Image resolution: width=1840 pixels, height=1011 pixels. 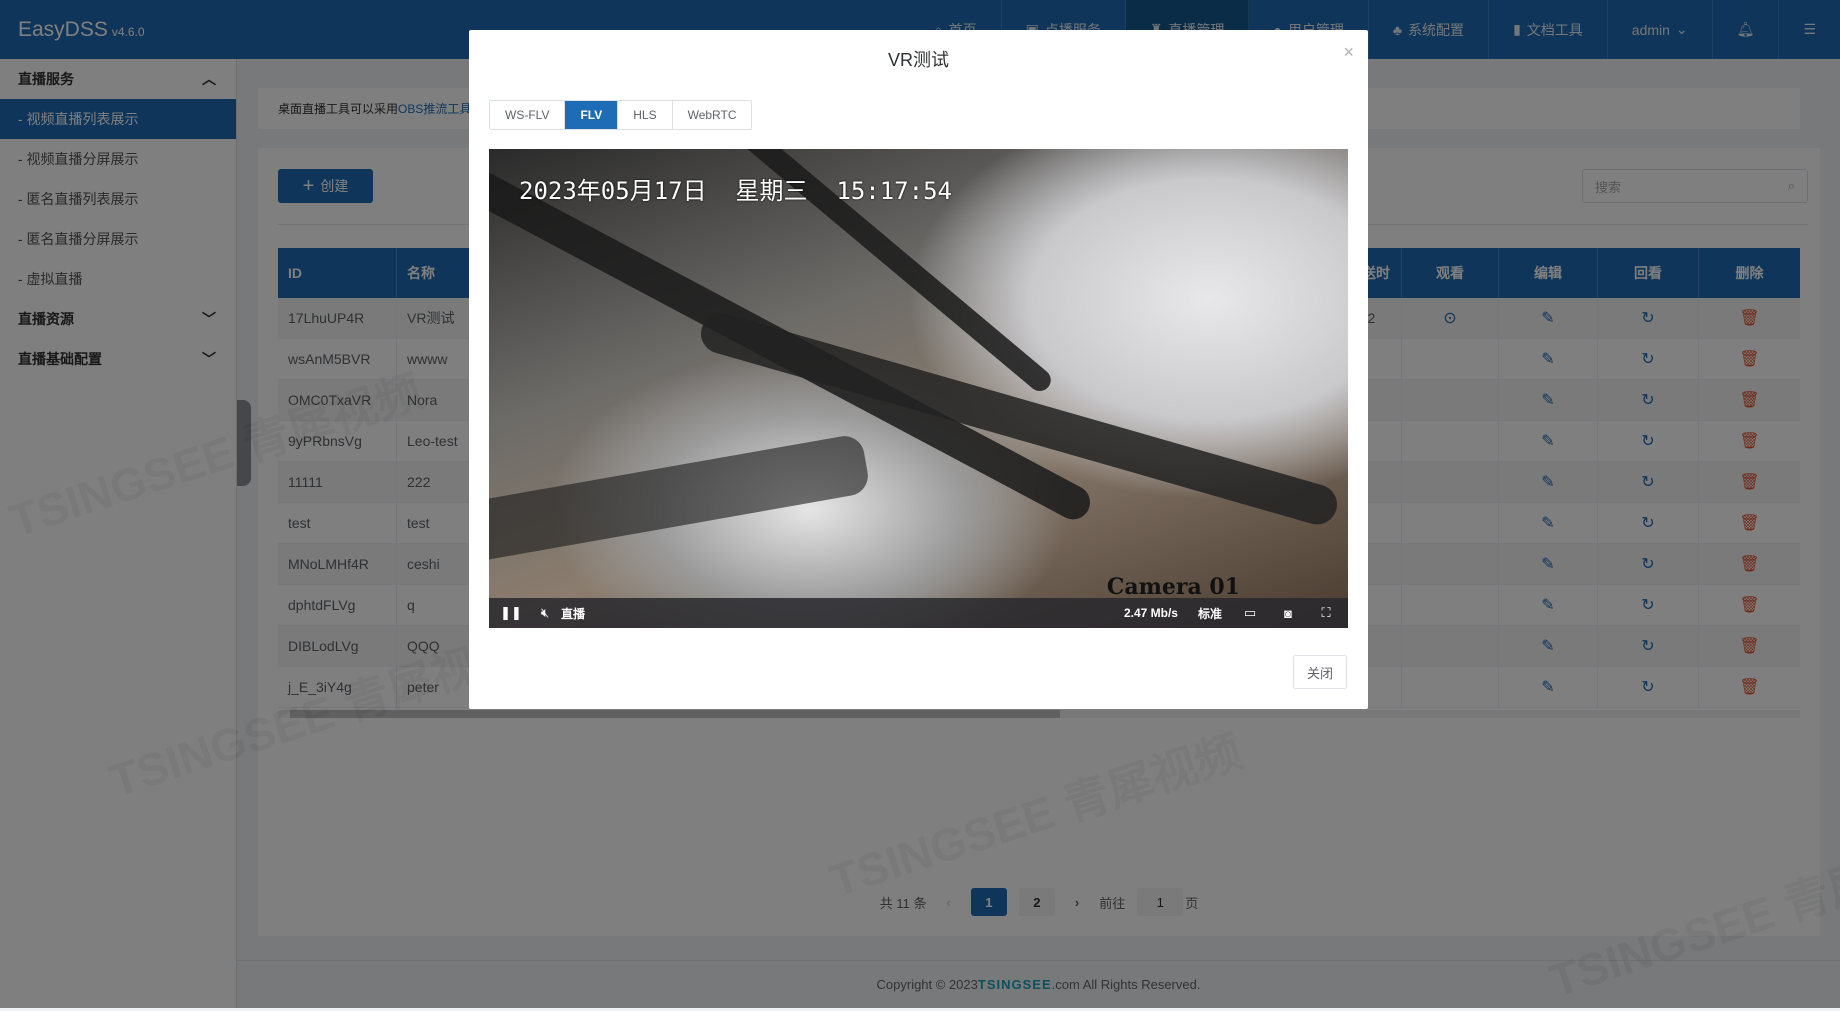 I want to click on fullscreen-icon: ⛶, so click(x=1326, y=613).